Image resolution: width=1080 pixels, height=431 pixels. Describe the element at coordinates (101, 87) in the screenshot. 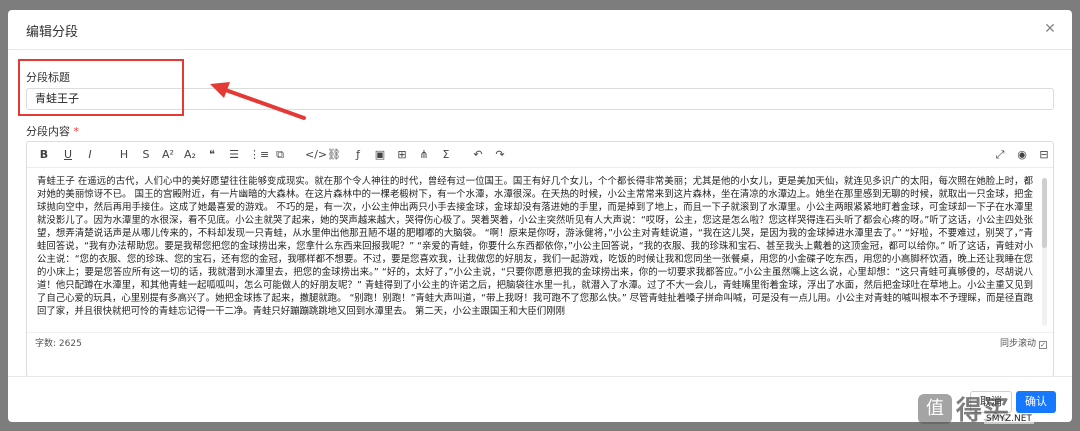

I see `annotation-highlight-box` at that location.